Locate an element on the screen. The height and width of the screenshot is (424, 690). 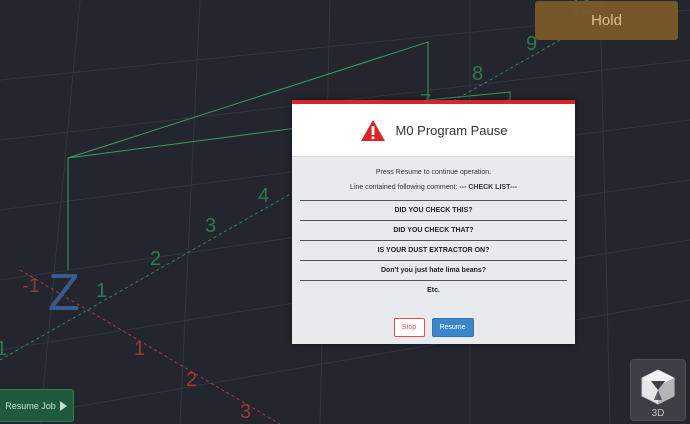
warning-icon is located at coordinates (372, 130).